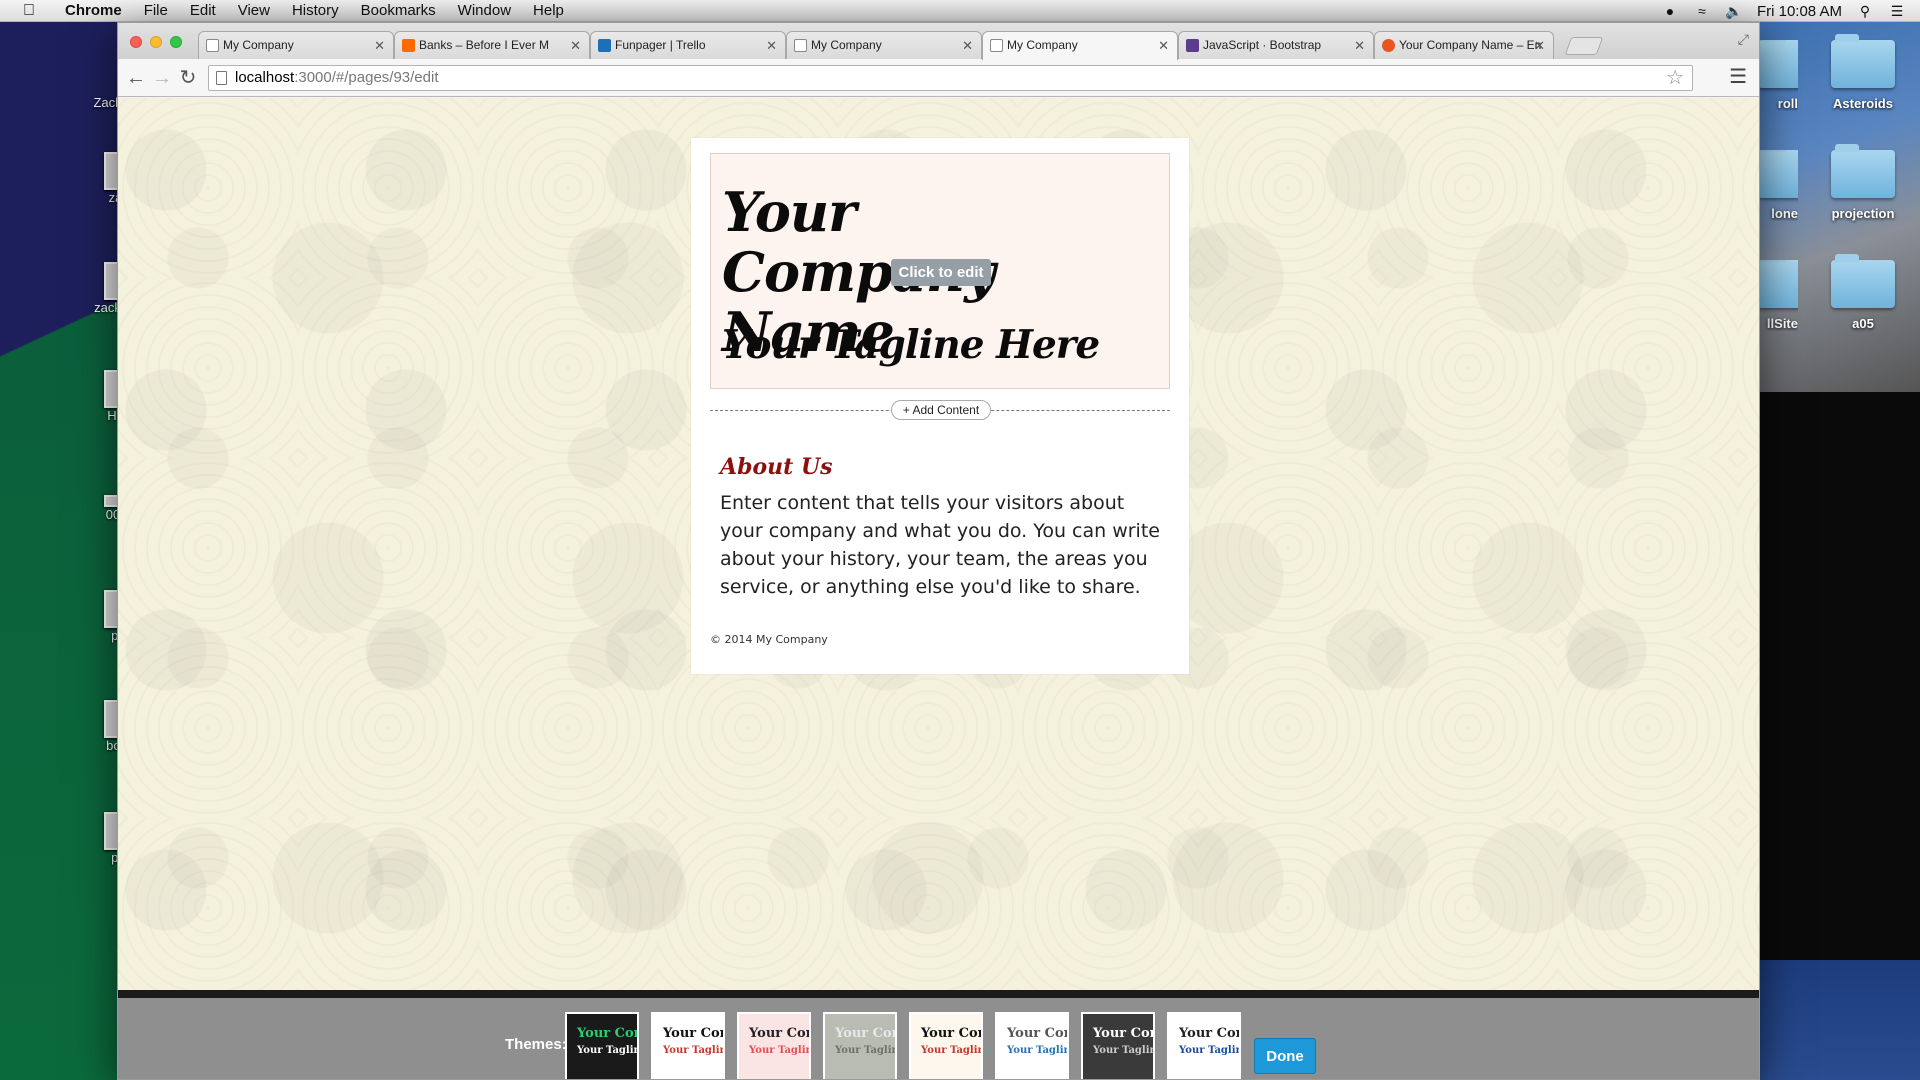 The width and height of the screenshot is (1920, 1080). Describe the element at coordinates (1863, 213) in the screenshot. I see `desktop-folder-label: projection` at that location.